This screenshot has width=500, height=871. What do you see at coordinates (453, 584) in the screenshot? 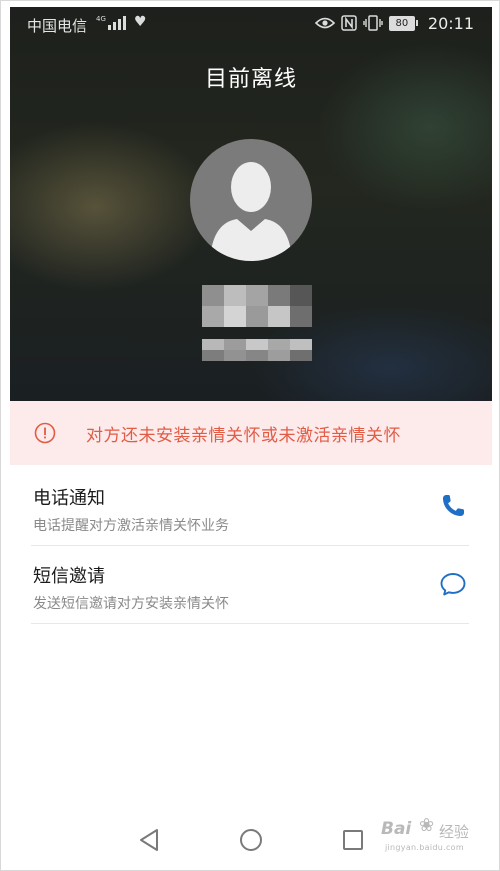
I see `chat-bubble-icon` at bounding box center [453, 584].